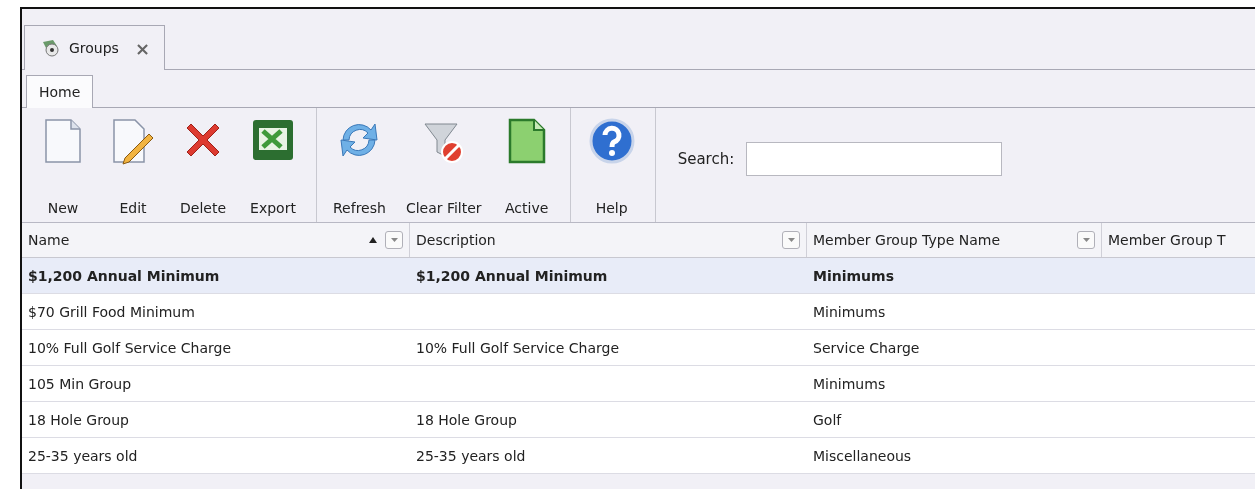  What do you see at coordinates (526, 165) in the screenshot?
I see `active-button: Active` at bounding box center [526, 165].